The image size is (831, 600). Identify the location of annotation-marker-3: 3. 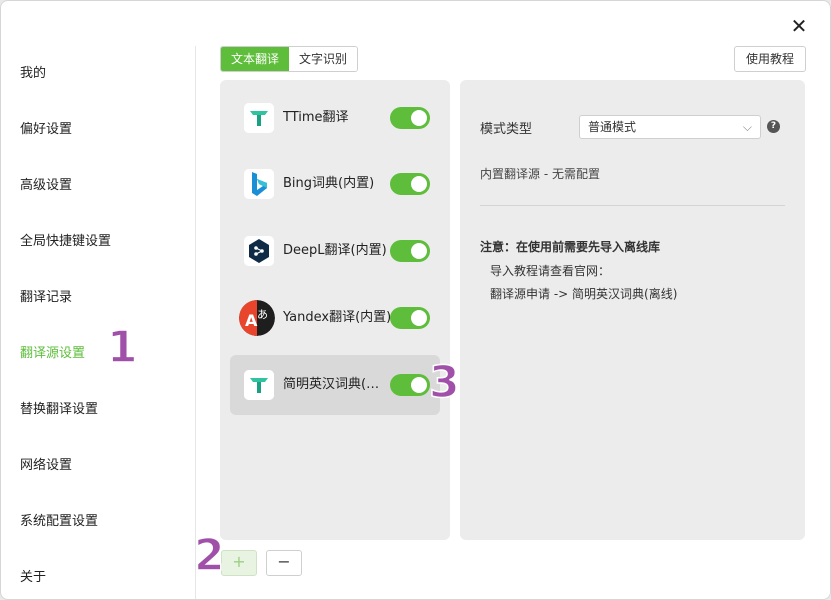
(444, 383).